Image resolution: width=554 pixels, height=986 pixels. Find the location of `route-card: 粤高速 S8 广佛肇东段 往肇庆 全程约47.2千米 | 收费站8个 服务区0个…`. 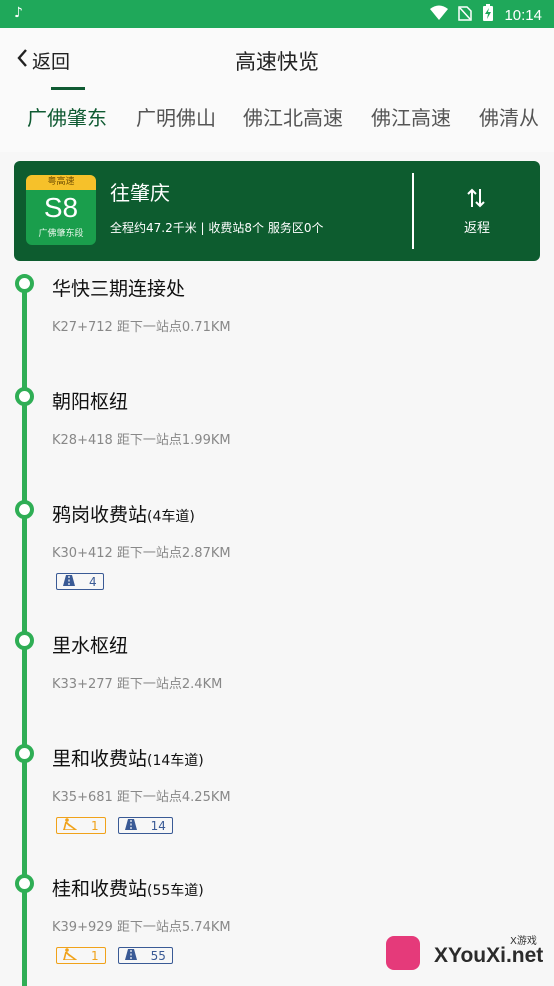

route-card: 粤高速 S8 广佛肇东段 往肇庆 全程约47.2千米 | 收费站8个 服务区0个… is located at coordinates (277, 211).